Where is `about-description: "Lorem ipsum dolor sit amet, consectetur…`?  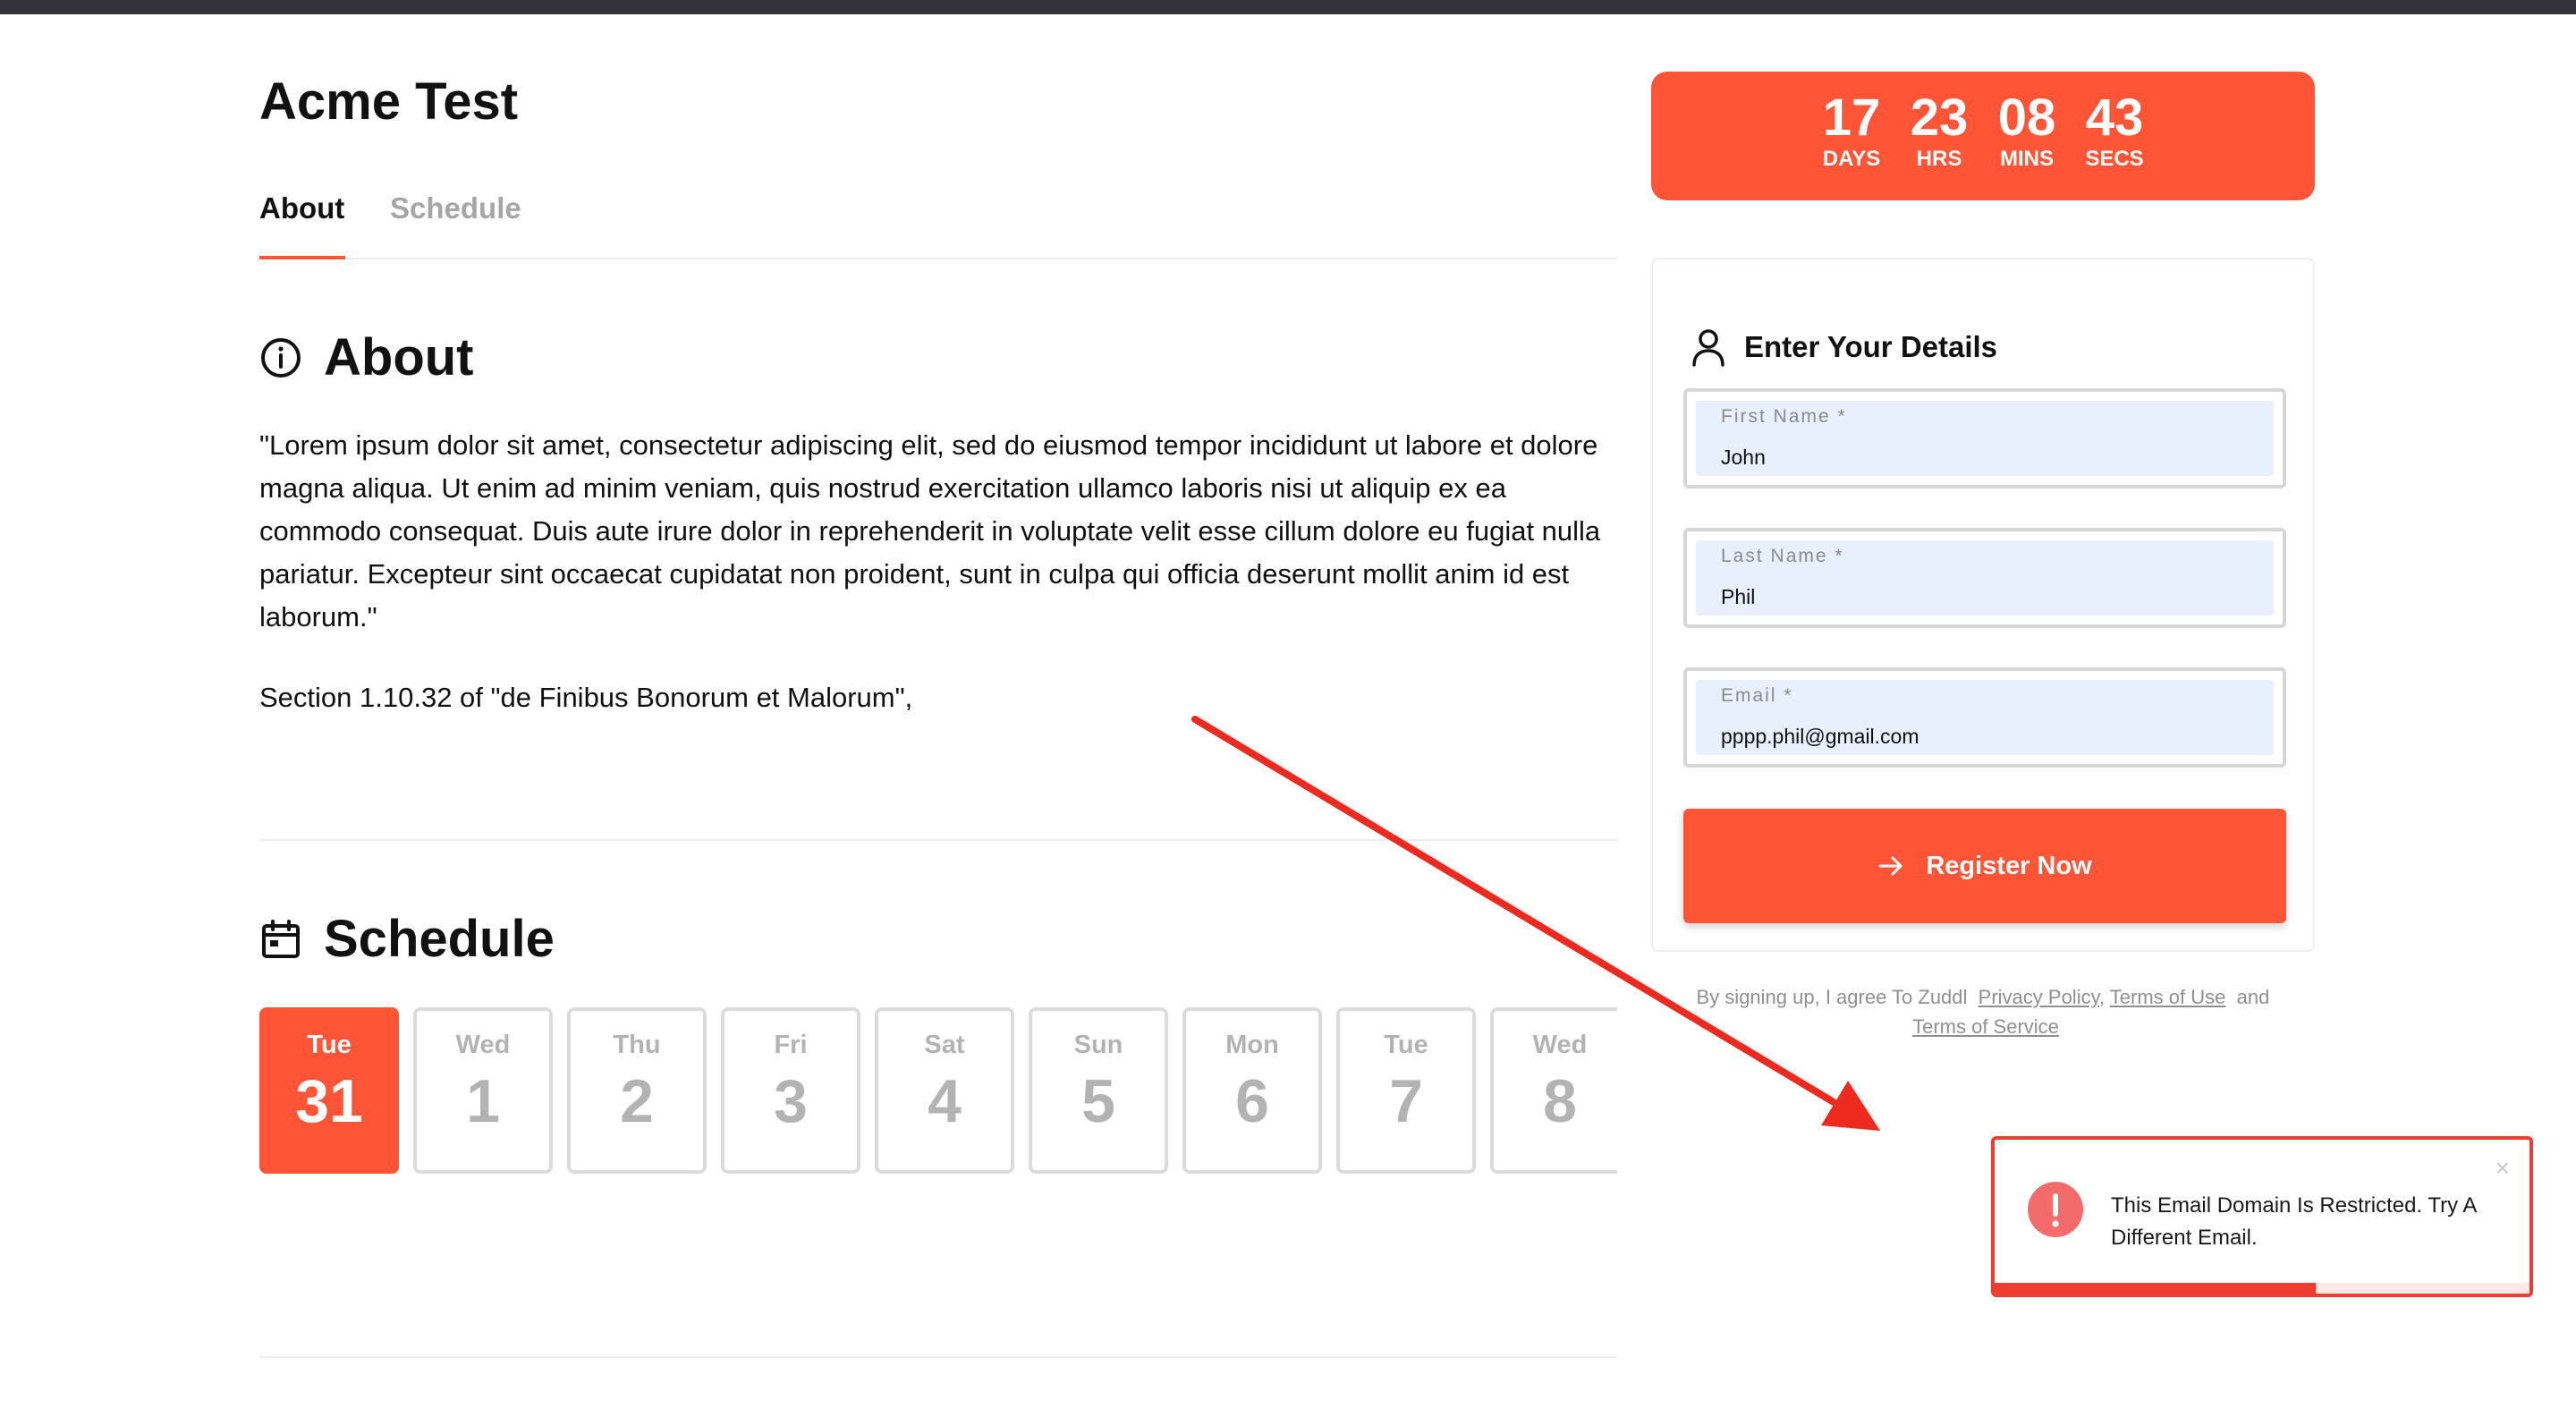
about-description: "Lorem ipsum dolor sit amet, consectetur… is located at coordinates (930, 530).